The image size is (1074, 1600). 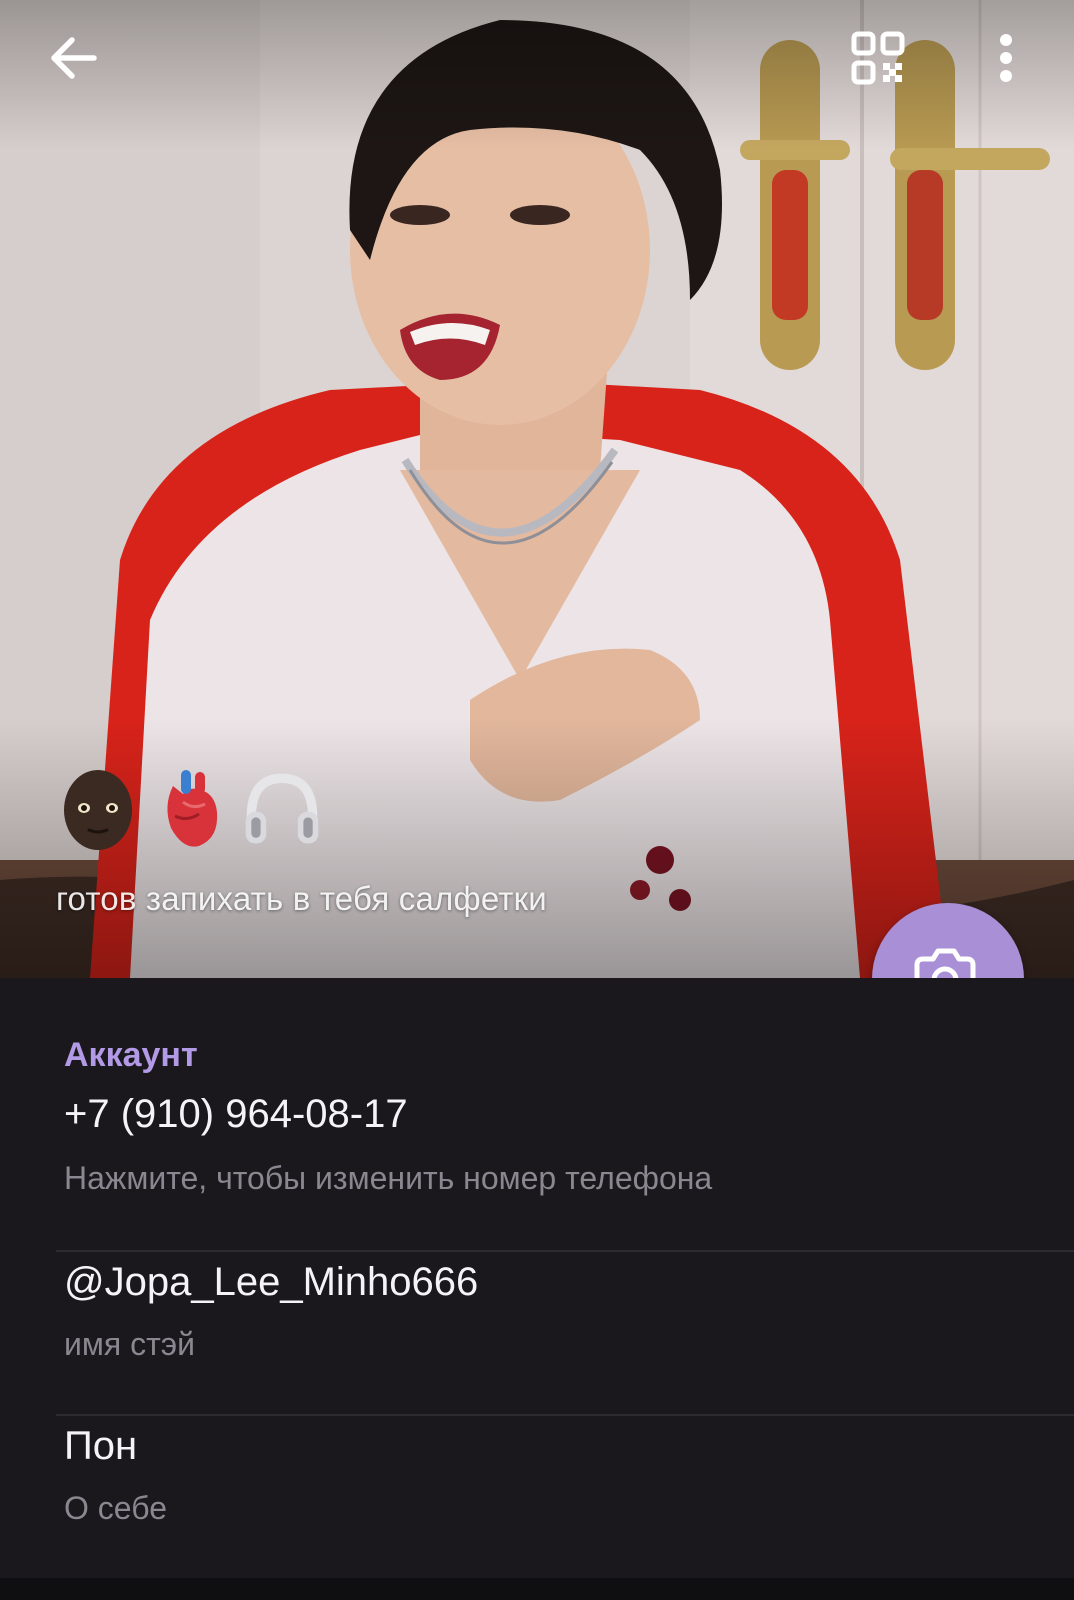 What do you see at coordinates (537, 1333) in the screenshot?
I see `username-row: @Jopa_Lee_Minho666 имя стэй` at bounding box center [537, 1333].